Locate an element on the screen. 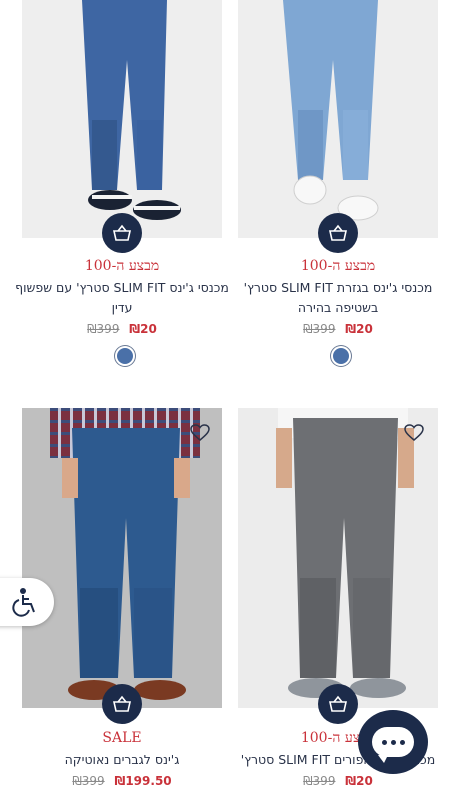  promo-label: SALE is located at coordinates (122, 738).